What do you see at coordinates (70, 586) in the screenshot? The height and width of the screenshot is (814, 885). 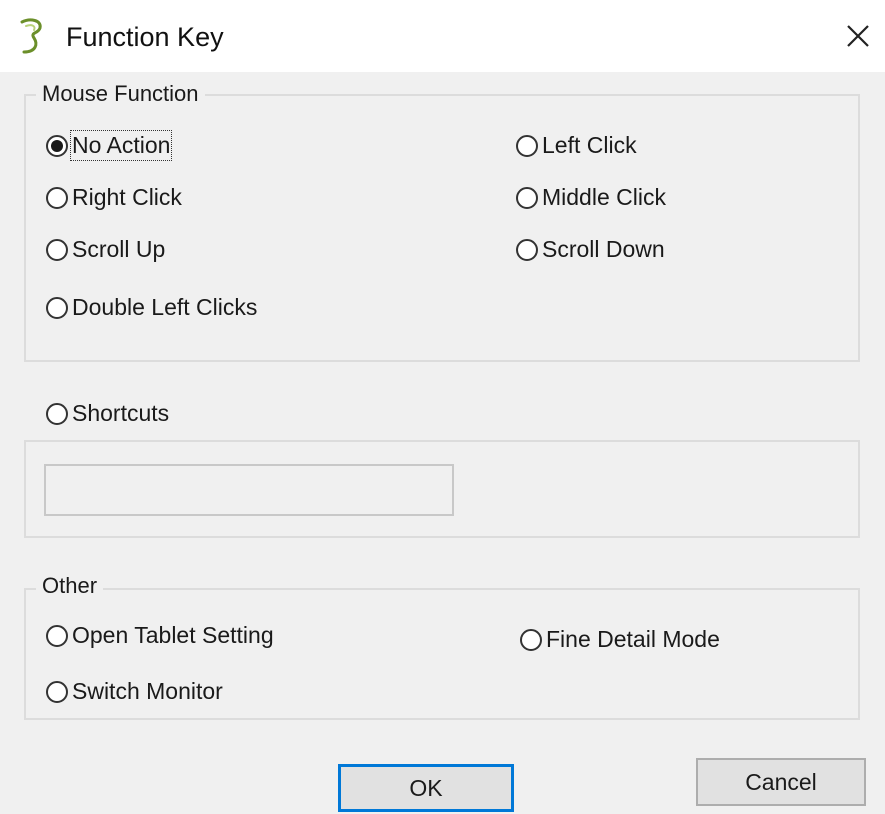 I see `other-legend: Other` at bounding box center [70, 586].